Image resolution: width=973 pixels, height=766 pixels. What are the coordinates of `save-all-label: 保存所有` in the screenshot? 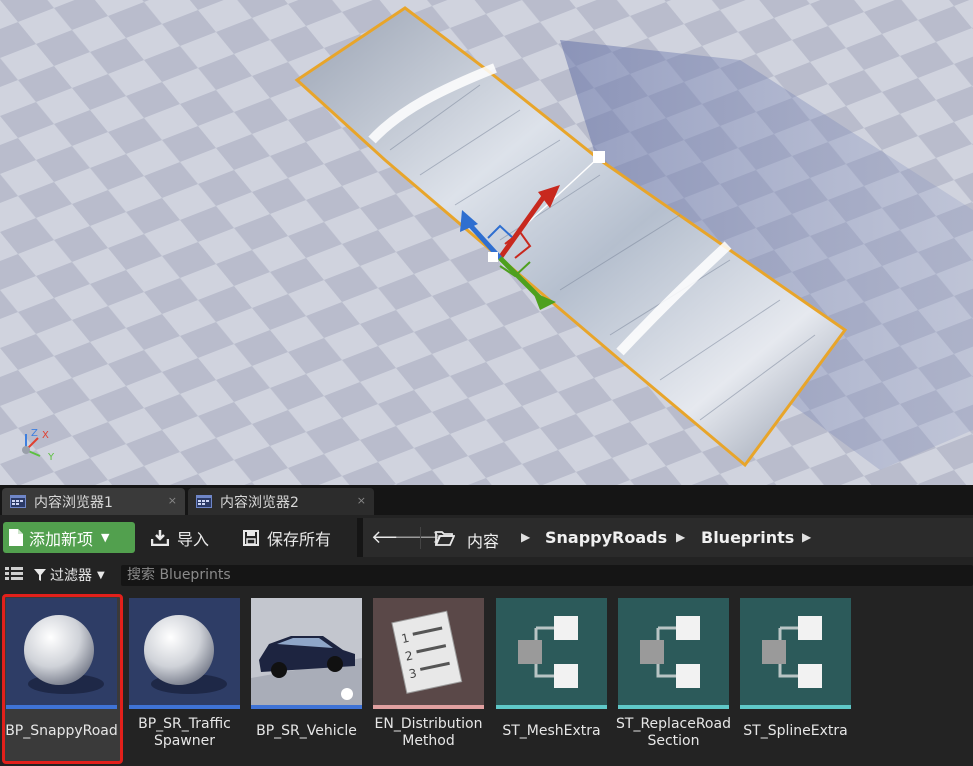 It's located at (299, 539).